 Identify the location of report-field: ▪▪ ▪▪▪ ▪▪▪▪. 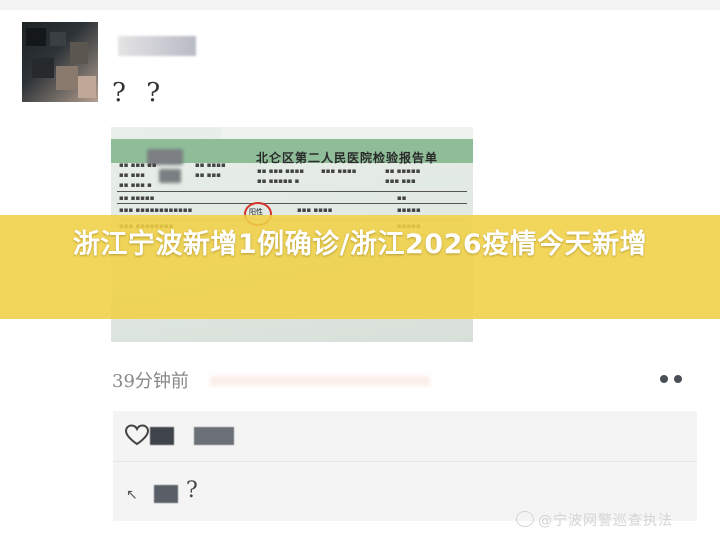
(281, 171).